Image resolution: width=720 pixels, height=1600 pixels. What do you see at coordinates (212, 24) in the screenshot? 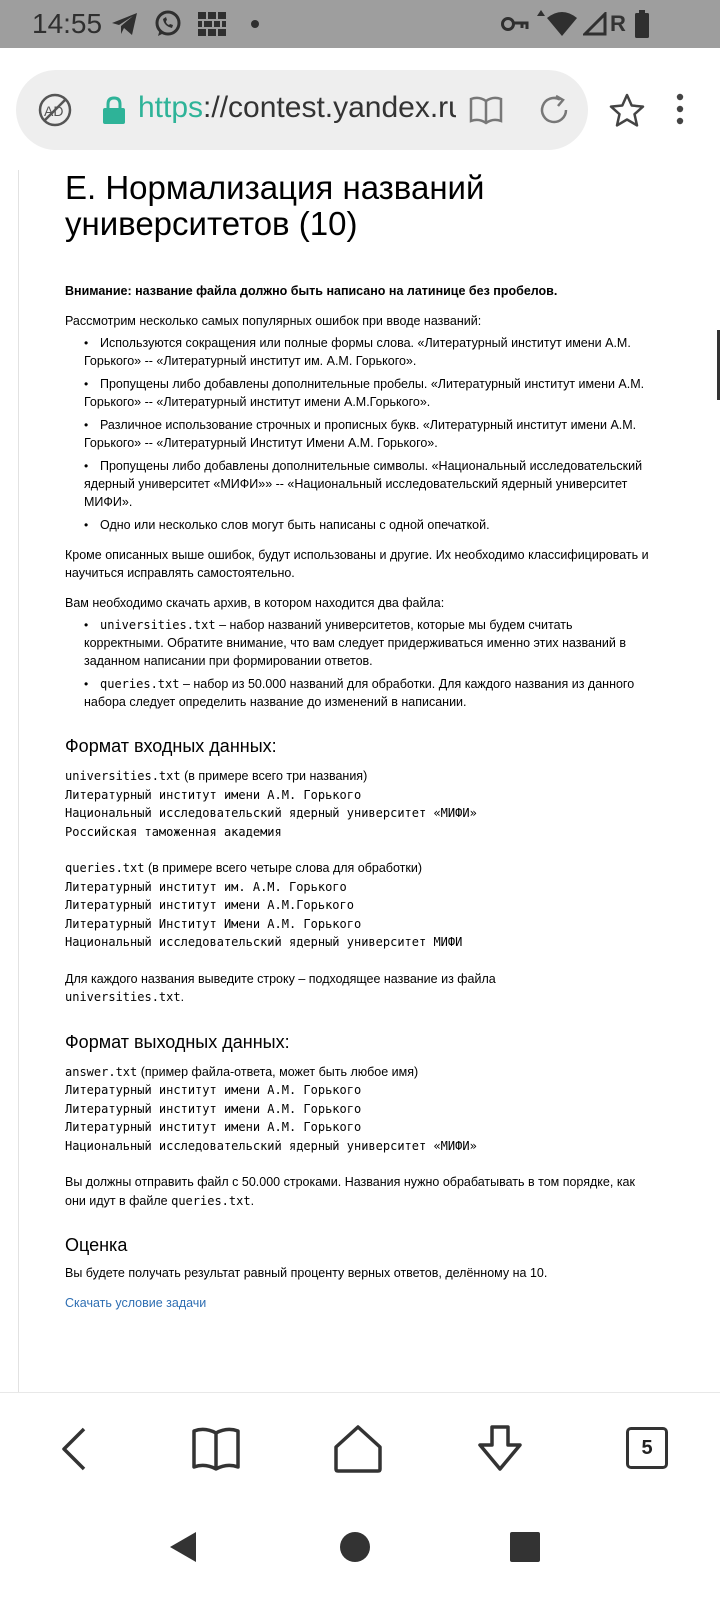
I see `wall-icon` at bounding box center [212, 24].